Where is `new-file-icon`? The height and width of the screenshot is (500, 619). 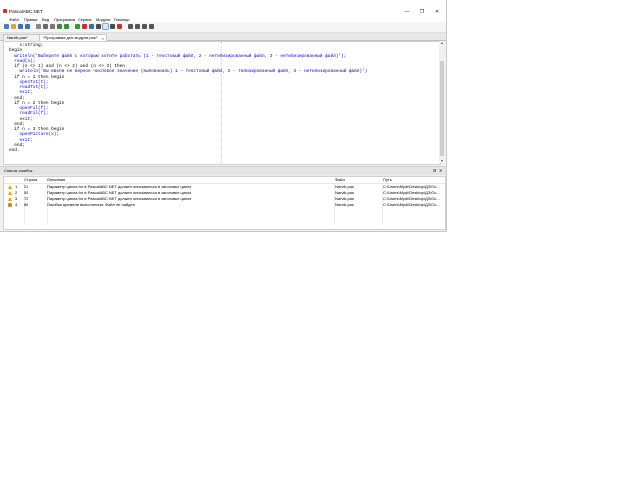 new-file-icon is located at coordinates (6, 26).